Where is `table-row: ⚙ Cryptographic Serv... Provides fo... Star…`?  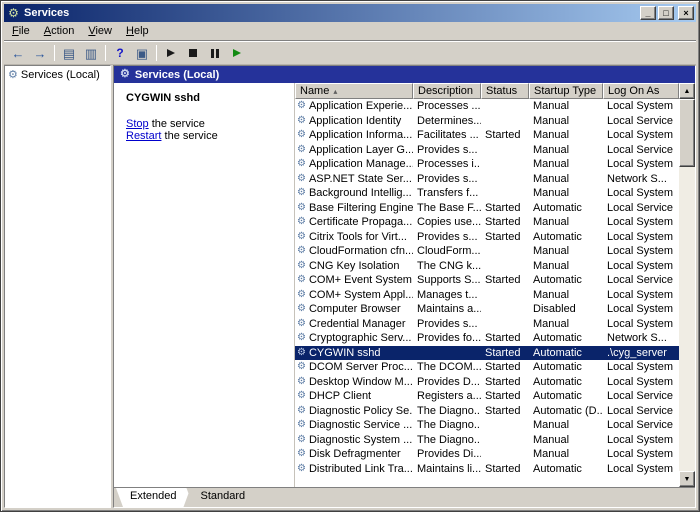
table-row: ⚙ Cryptographic Serv... Provides fo... Star… is located at coordinates (487, 338).